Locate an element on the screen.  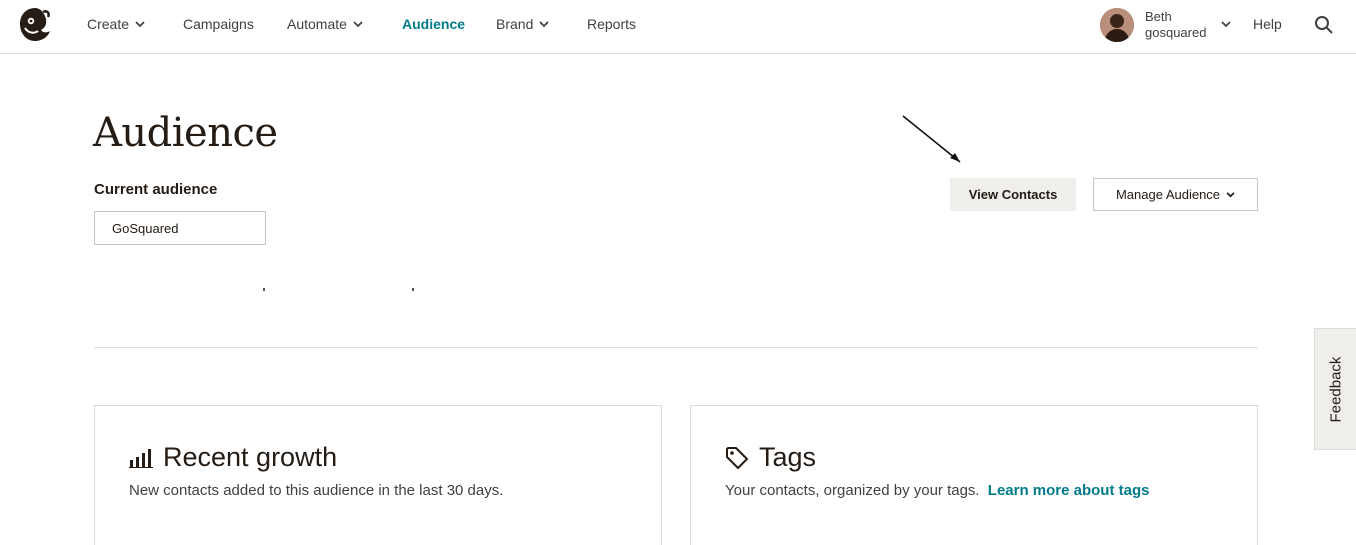
nav-audience-label: Audience is located at coordinates (434, 24).